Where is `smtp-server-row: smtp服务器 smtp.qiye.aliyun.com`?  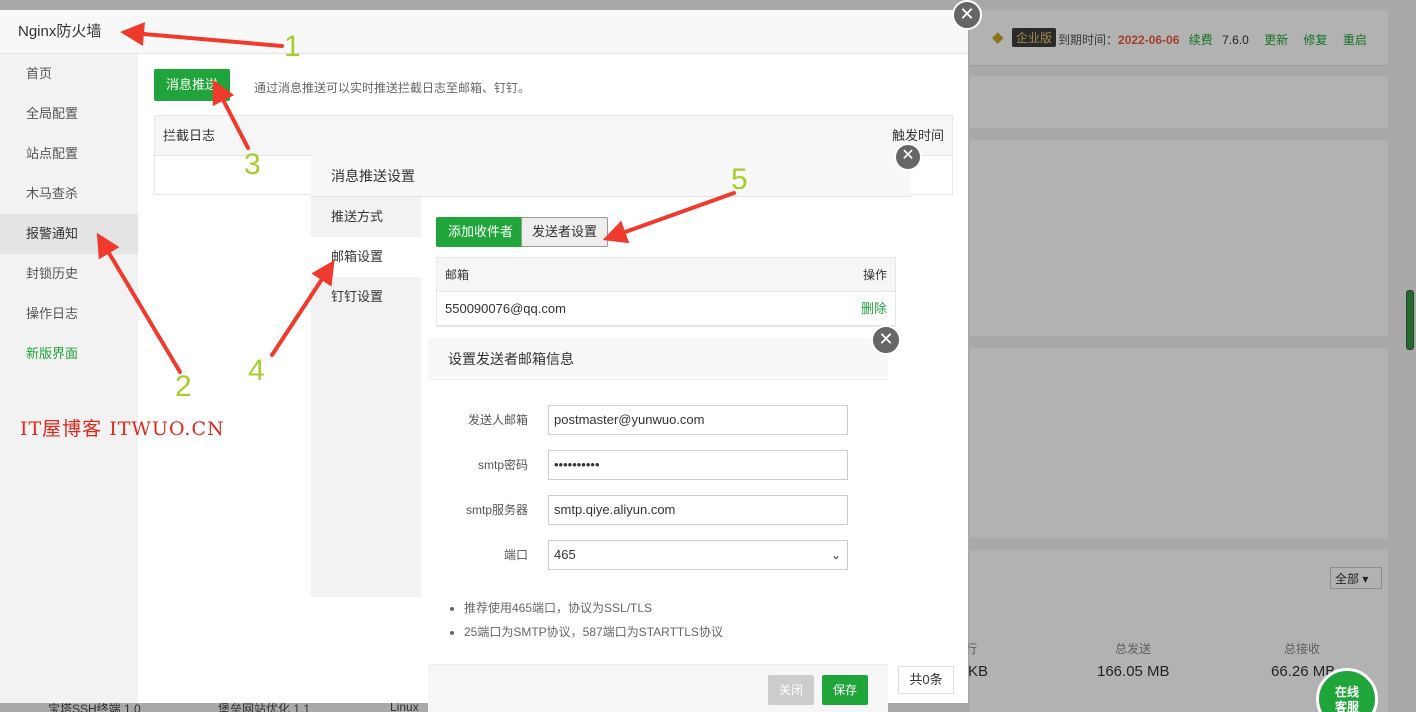
smtp-server-row: smtp服务器 smtp.qiye.aliyun.com is located at coordinates (658, 510).